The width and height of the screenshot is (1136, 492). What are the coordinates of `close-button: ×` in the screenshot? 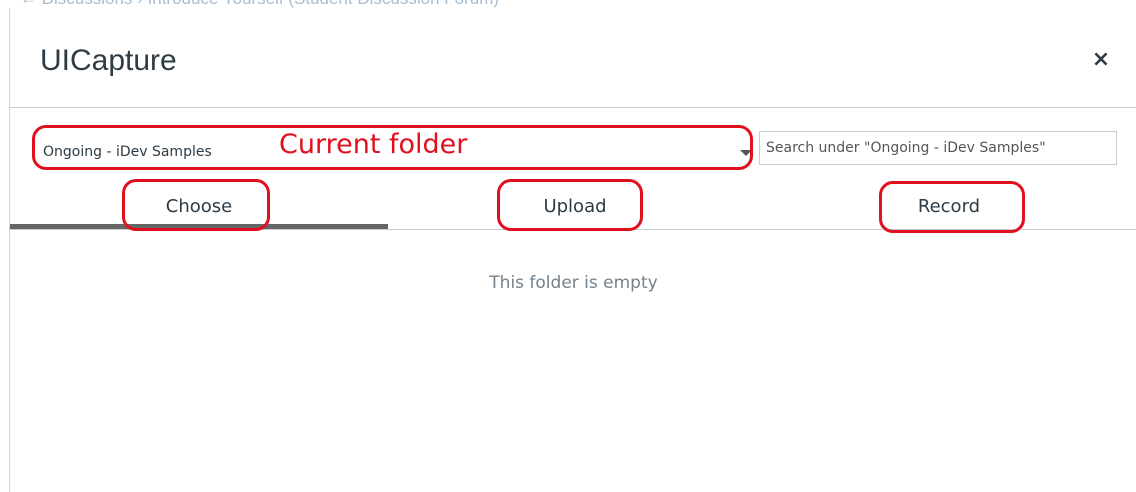 It's located at (1101, 60).